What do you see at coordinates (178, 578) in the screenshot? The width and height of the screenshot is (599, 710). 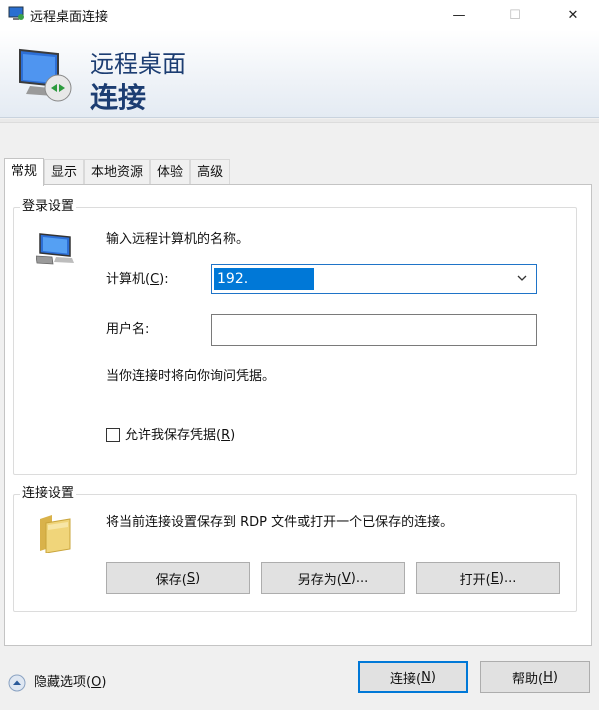 I see `save-button: 保存(S)` at bounding box center [178, 578].